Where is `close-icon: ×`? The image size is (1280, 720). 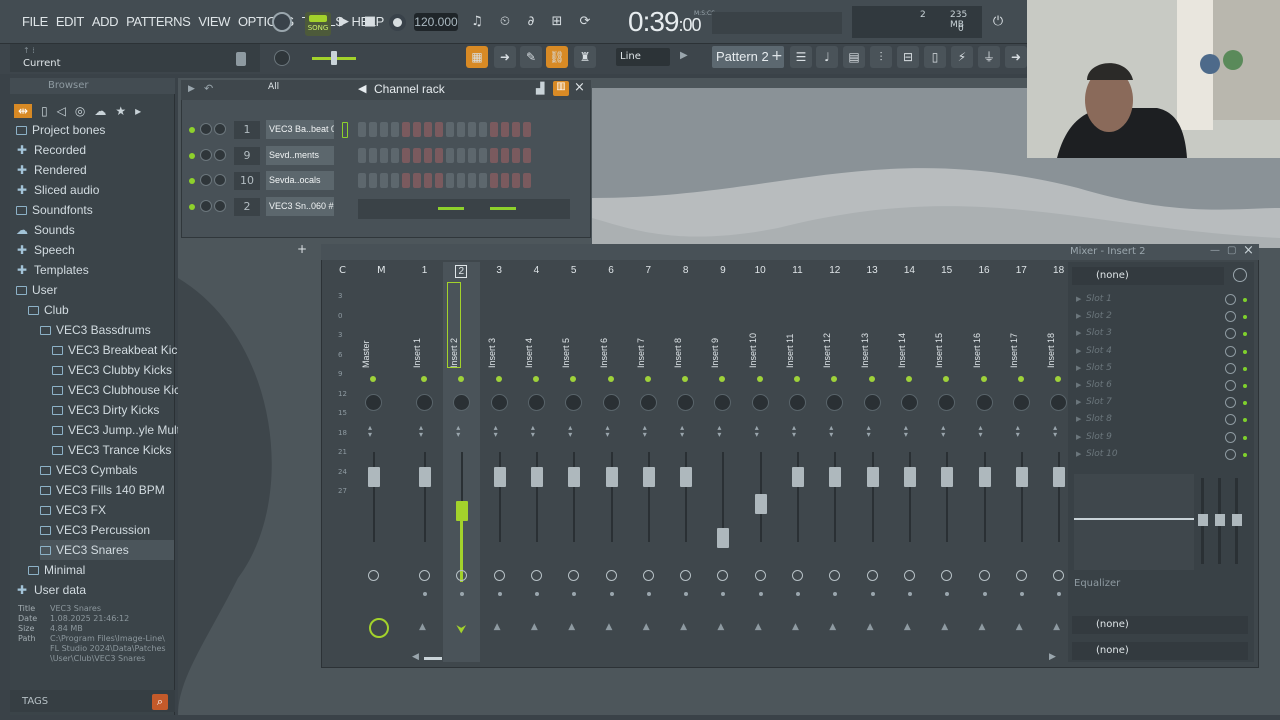 close-icon: × is located at coordinates (1248, 250).